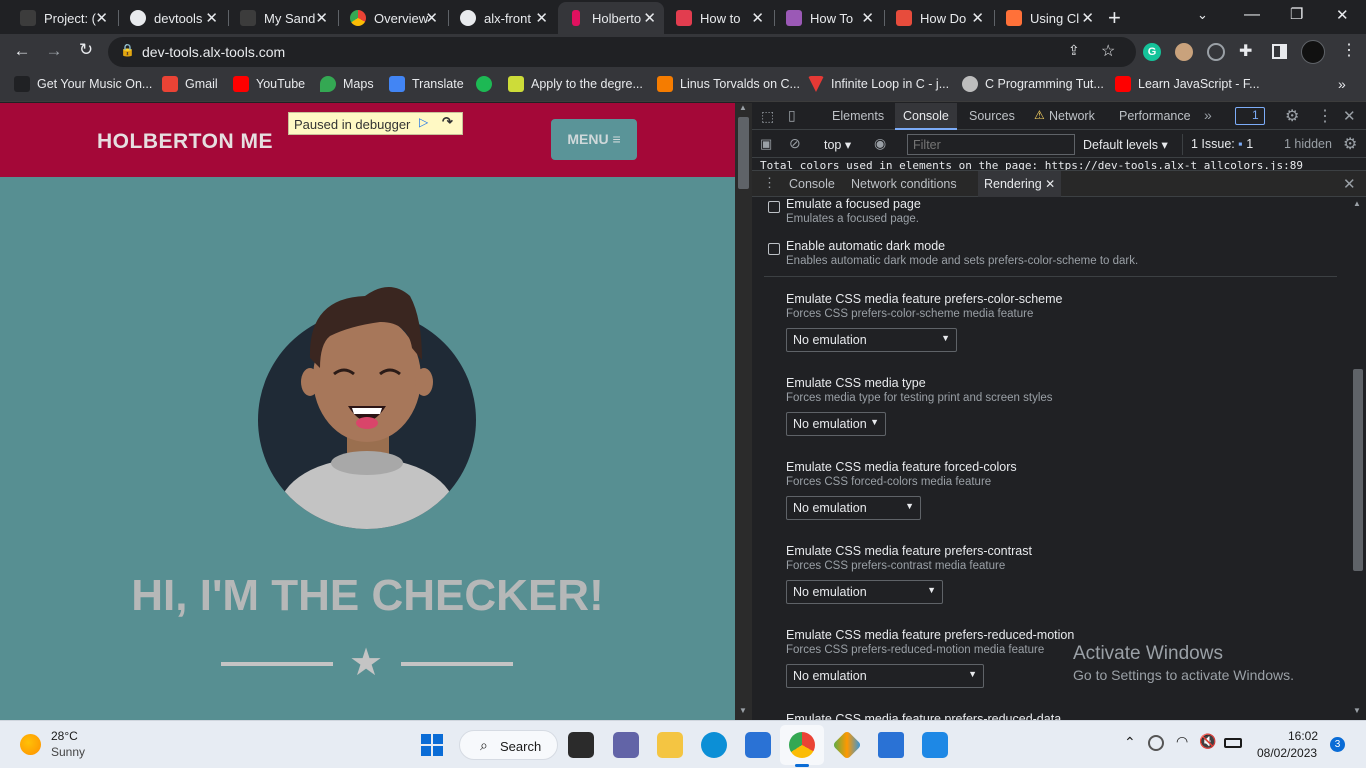  What do you see at coordinates (1020, 184) in the screenshot?
I see `drawer-tab-rendering: Rendering ✕` at bounding box center [1020, 184].